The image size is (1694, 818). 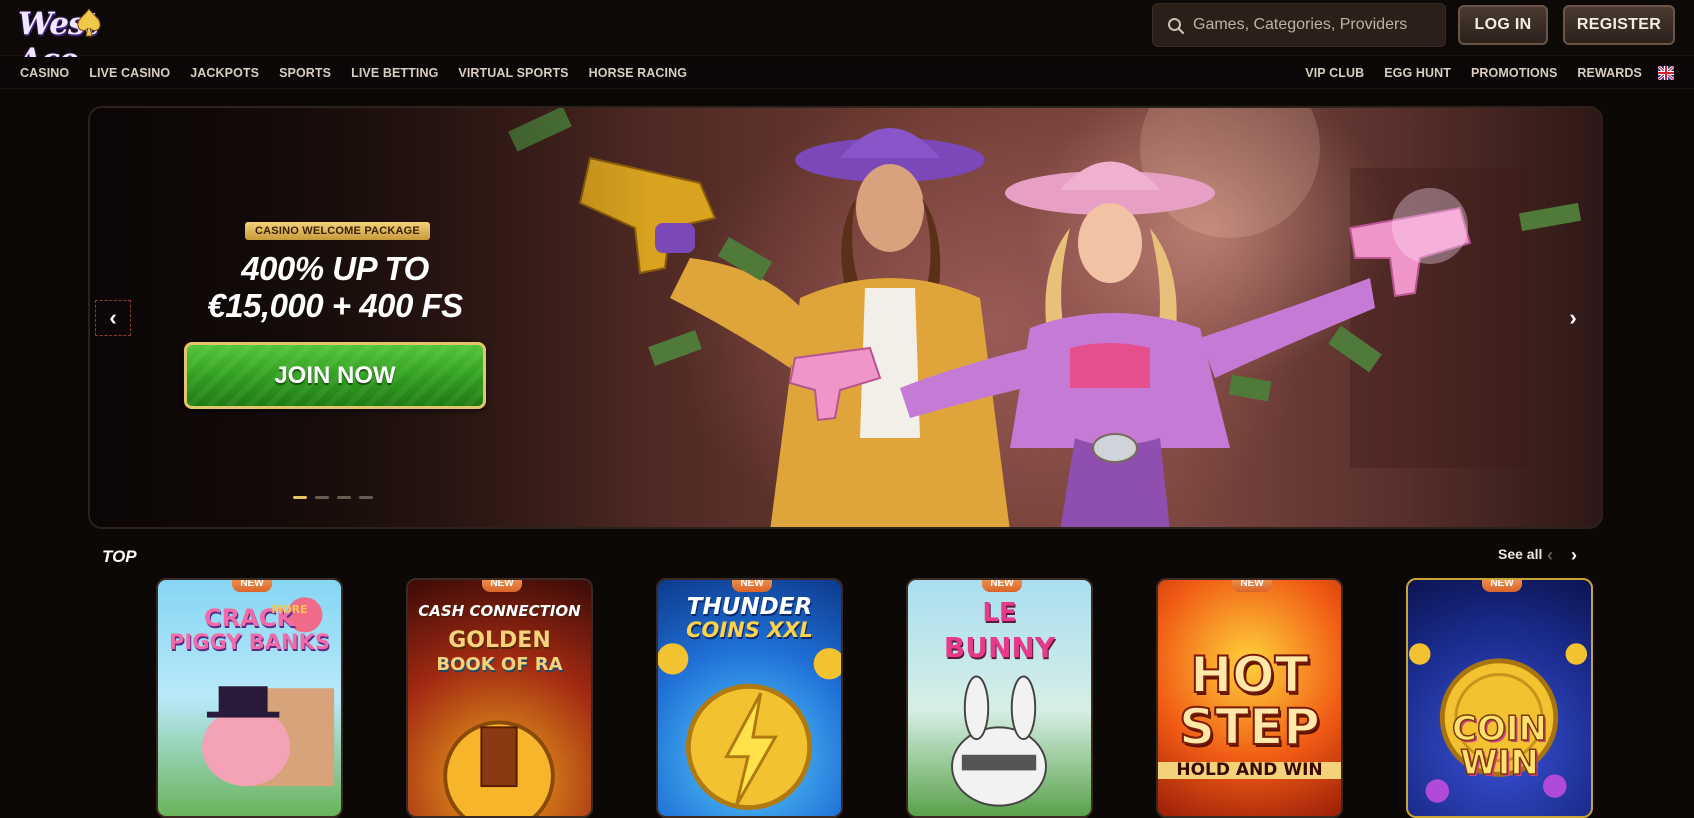 What do you see at coordinates (1499, 729) in the screenshot?
I see `game-title-main: COIN` at bounding box center [1499, 729].